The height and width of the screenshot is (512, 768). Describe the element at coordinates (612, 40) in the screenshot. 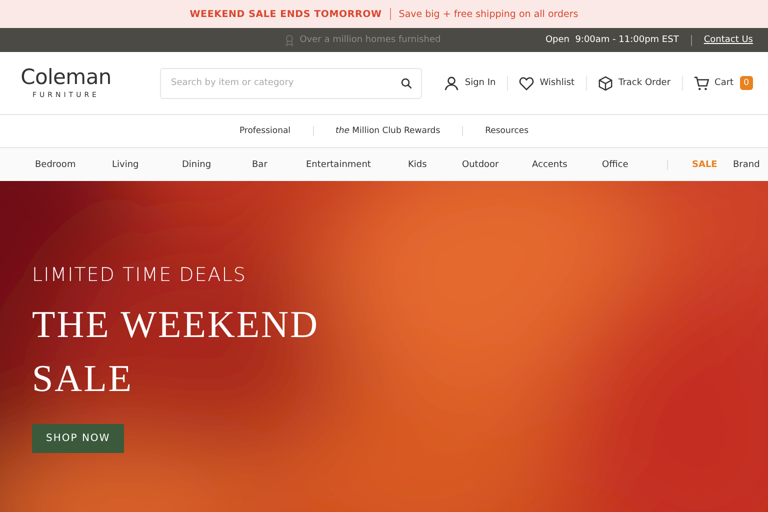

I see `store-hours: Open 9:00am - 11:00pm EST` at that location.